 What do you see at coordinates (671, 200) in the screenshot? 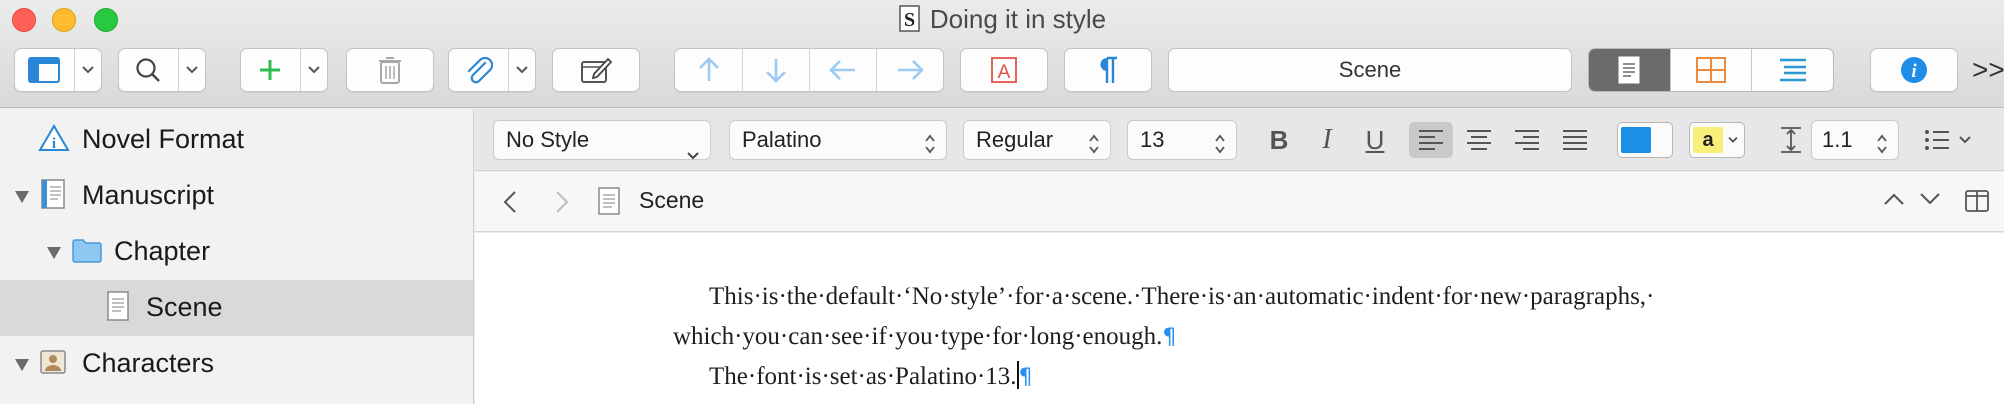
I see `editor-document-title: Scene` at bounding box center [671, 200].